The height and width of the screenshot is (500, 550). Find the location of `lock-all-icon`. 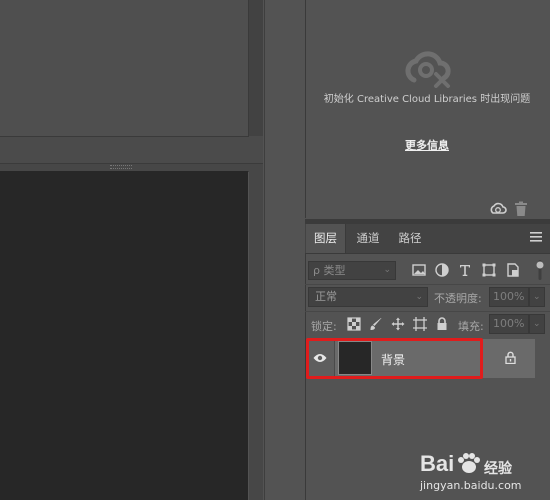

lock-all-icon is located at coordinates (442, 324).